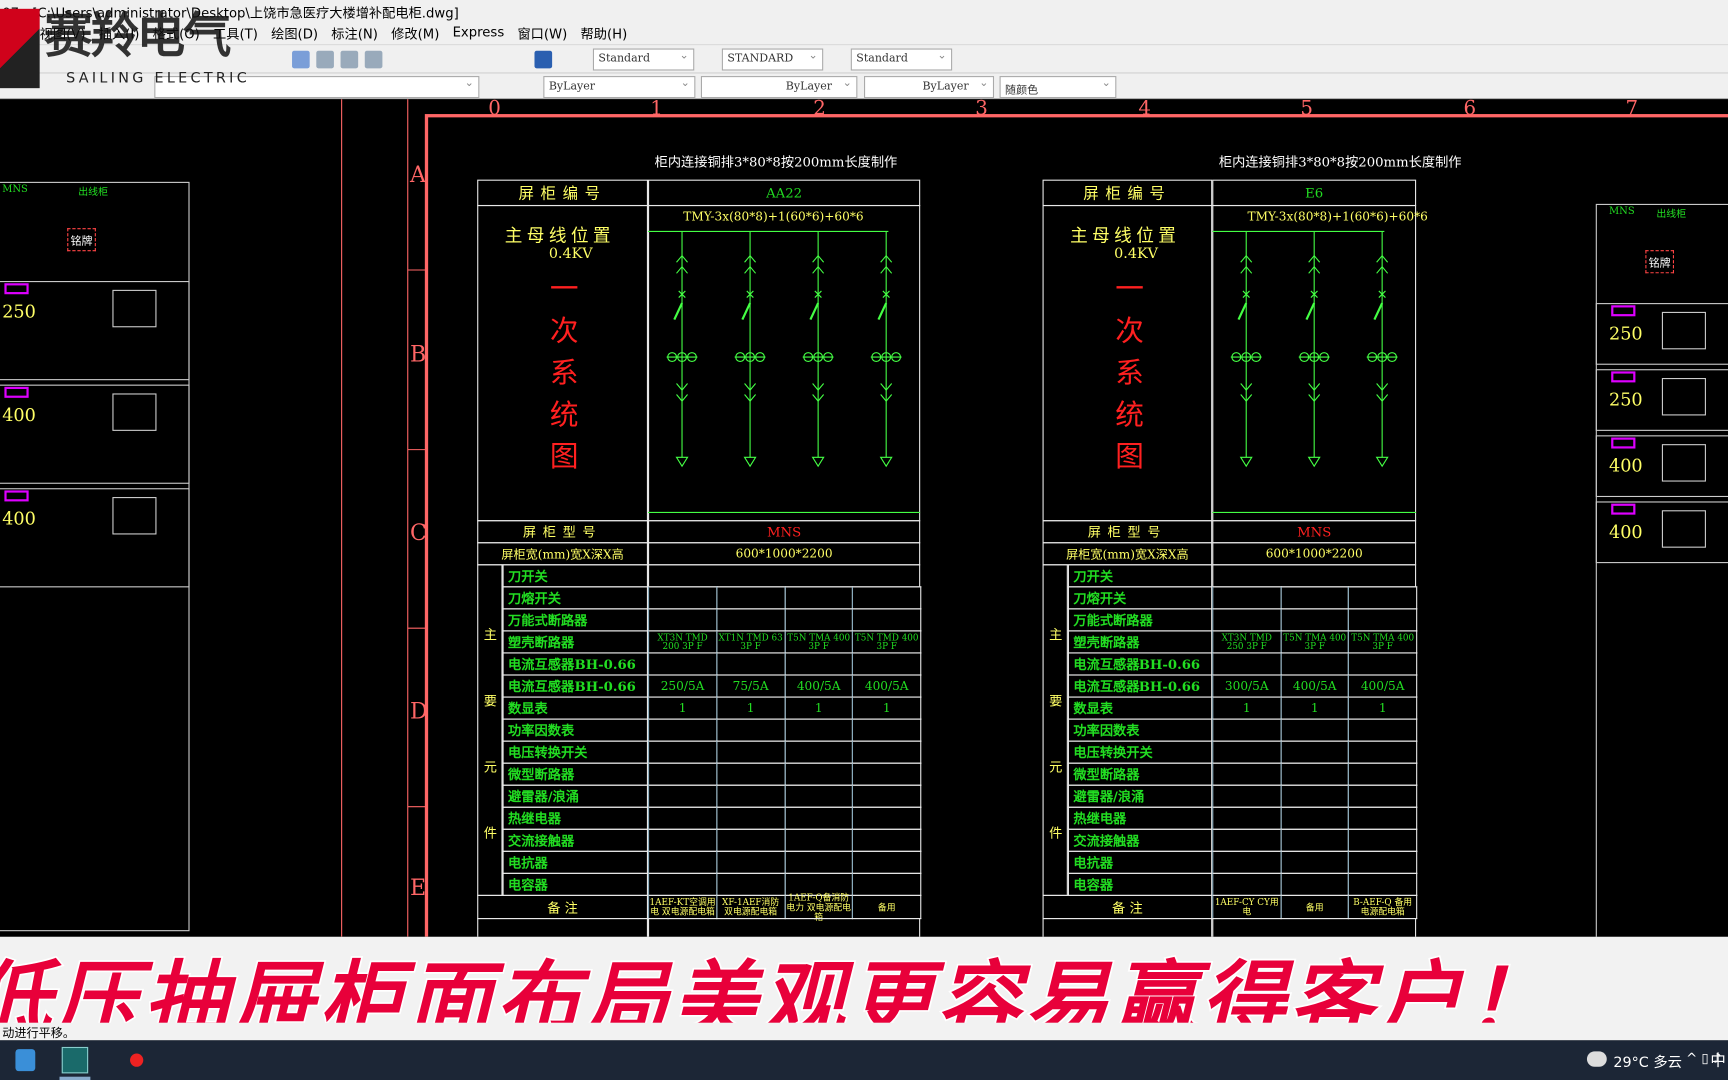 This screenshot has height=1080, width=1728. What do you see at coordinates (415, 34) in the screenshot?
I see `menu-item: 修改(M)` at bounding box center [415, 34].